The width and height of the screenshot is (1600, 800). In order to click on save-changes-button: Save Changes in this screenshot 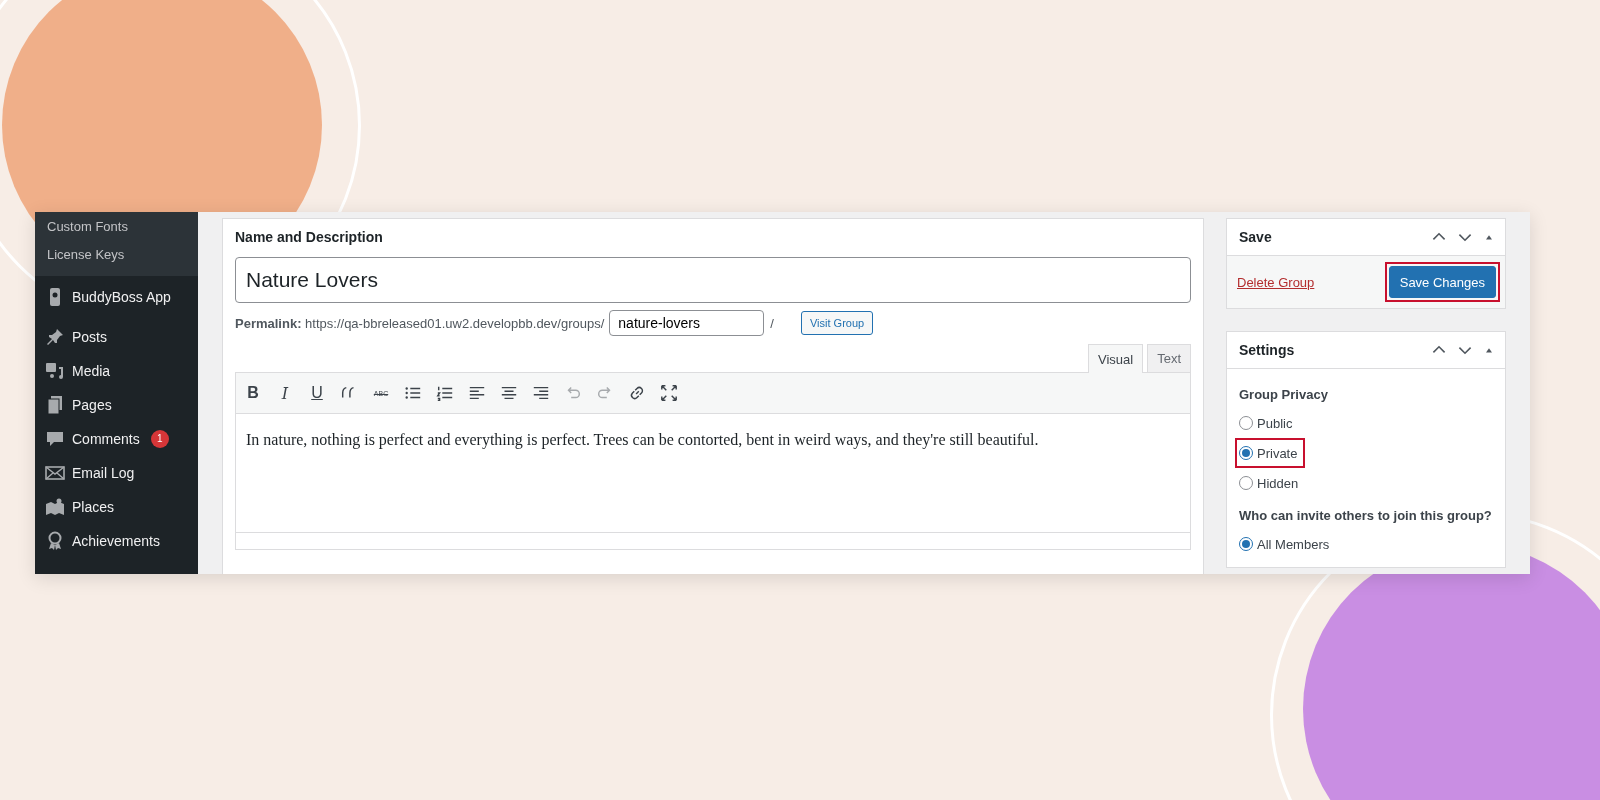, I will do `click(1442, 282)`.